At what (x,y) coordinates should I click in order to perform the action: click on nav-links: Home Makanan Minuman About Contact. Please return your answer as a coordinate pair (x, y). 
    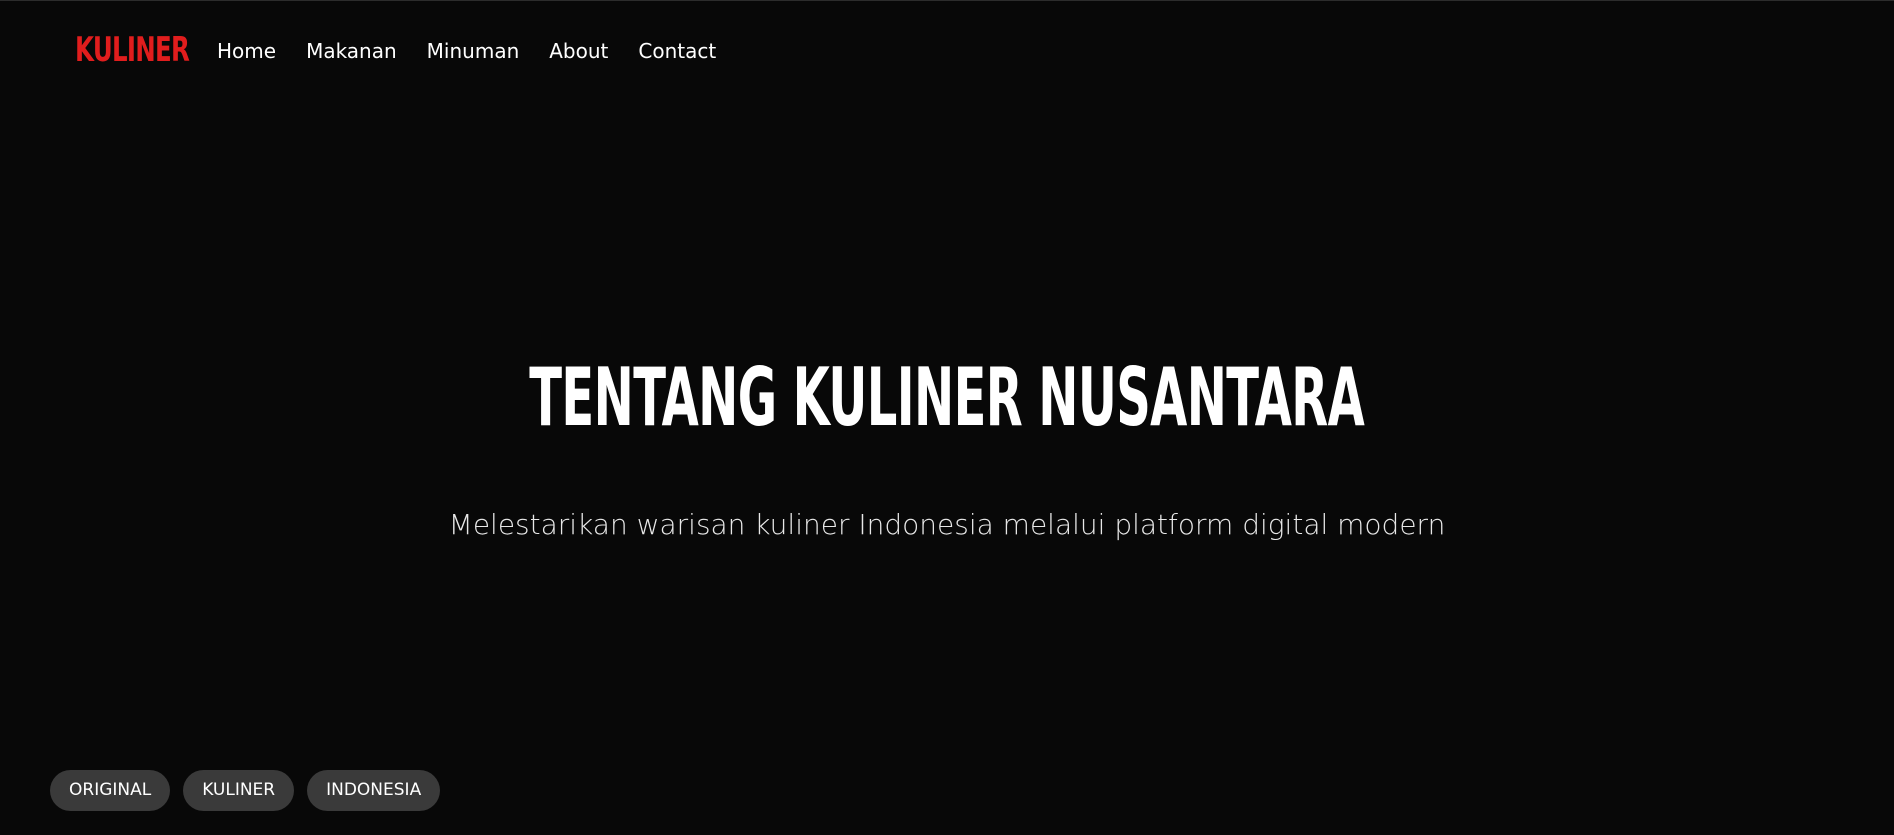
    Looking at the image, I should click on (466, 51).